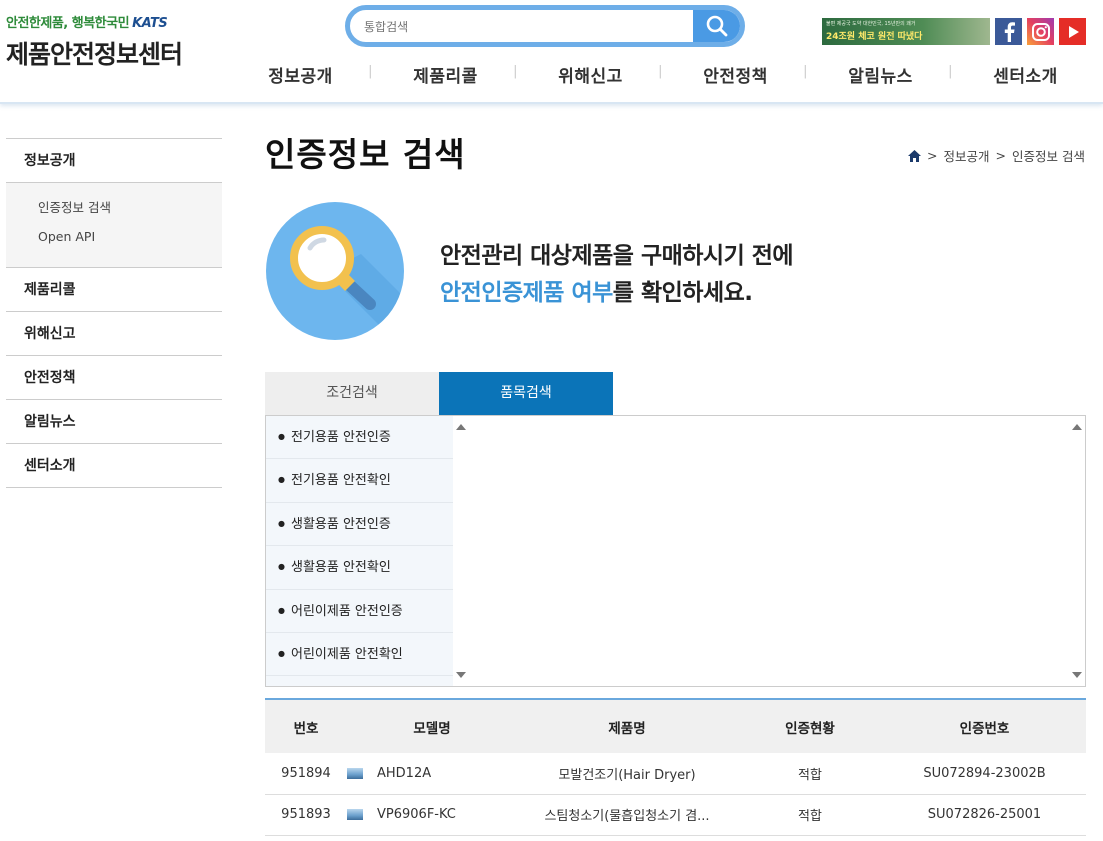 This screenshot has height=841, width=1103. What do you see at coordinates (984, 815) in the screenshot?
I see `cell-cert: SU072826-25001` at bounding box center [984, 815].